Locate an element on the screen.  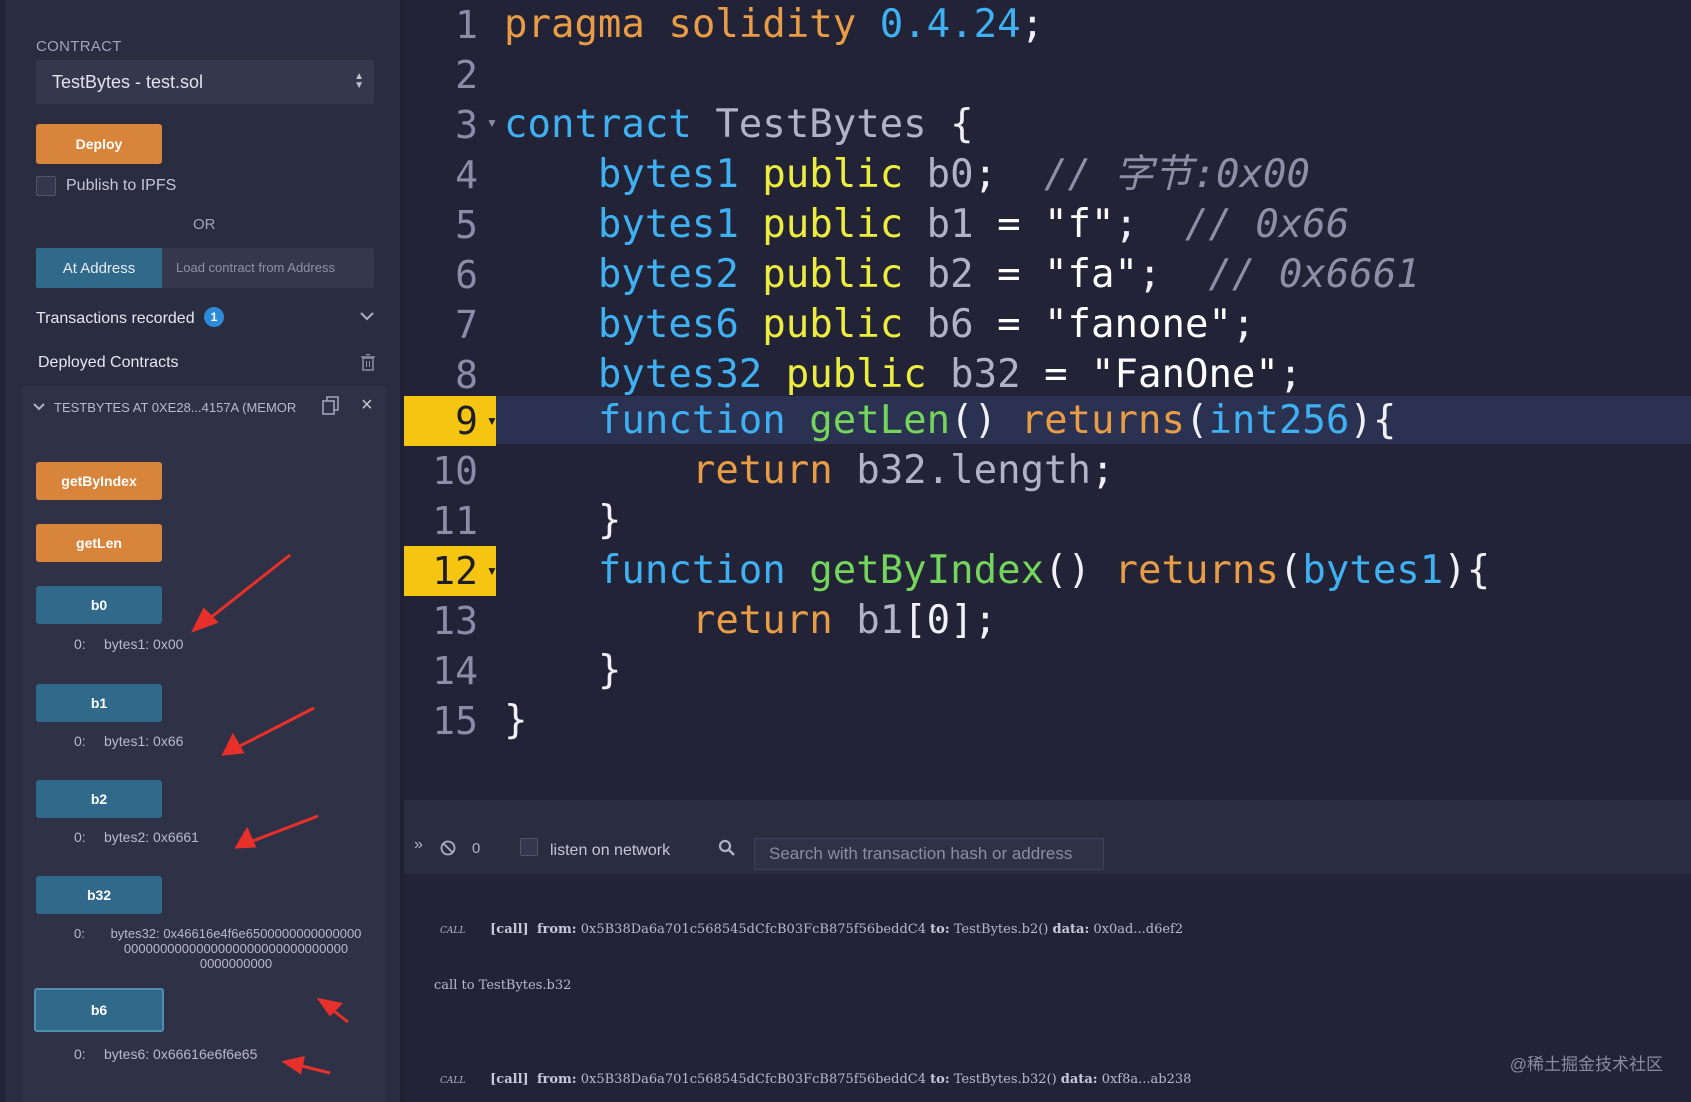
log-data: 0x0ad...d6ef2 is located at coordinates (1138, 929).